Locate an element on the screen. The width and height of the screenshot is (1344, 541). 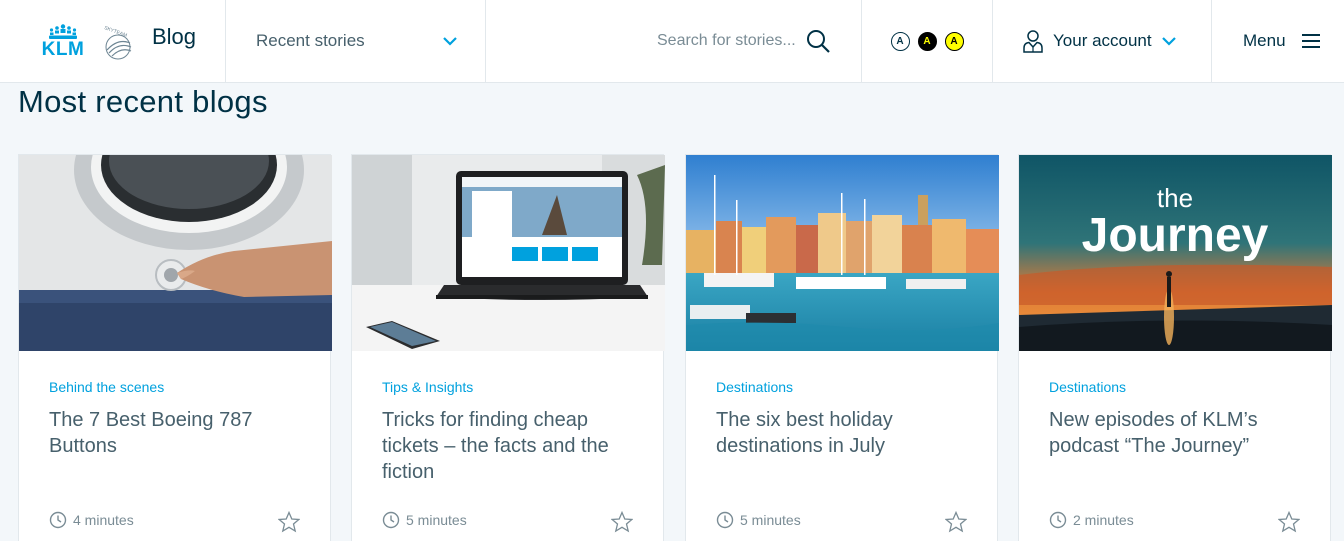
card-category: Behind the scenes is located at coordinates (174, 387).